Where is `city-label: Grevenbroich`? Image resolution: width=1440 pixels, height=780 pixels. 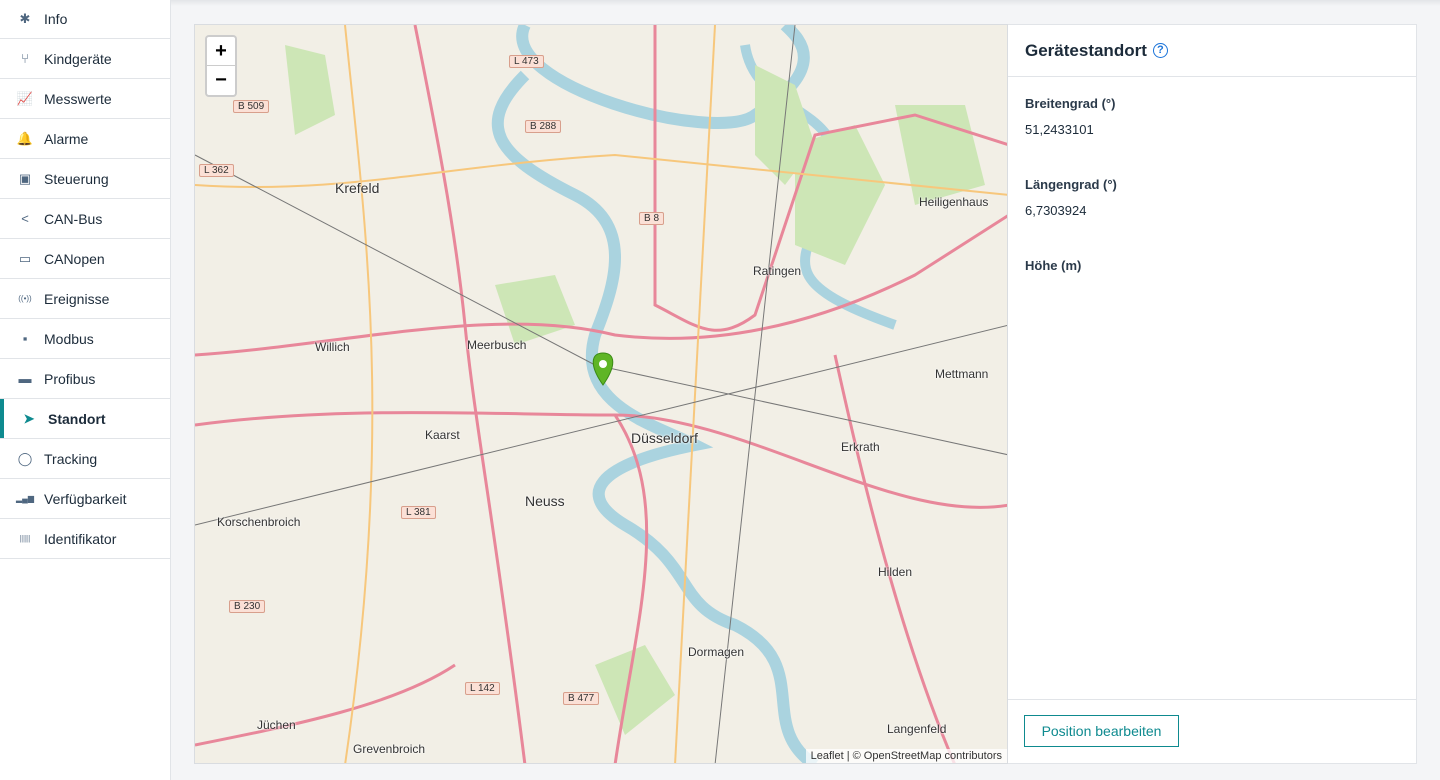 city-label: Grevenbroich is located at coordinates (389, 749).